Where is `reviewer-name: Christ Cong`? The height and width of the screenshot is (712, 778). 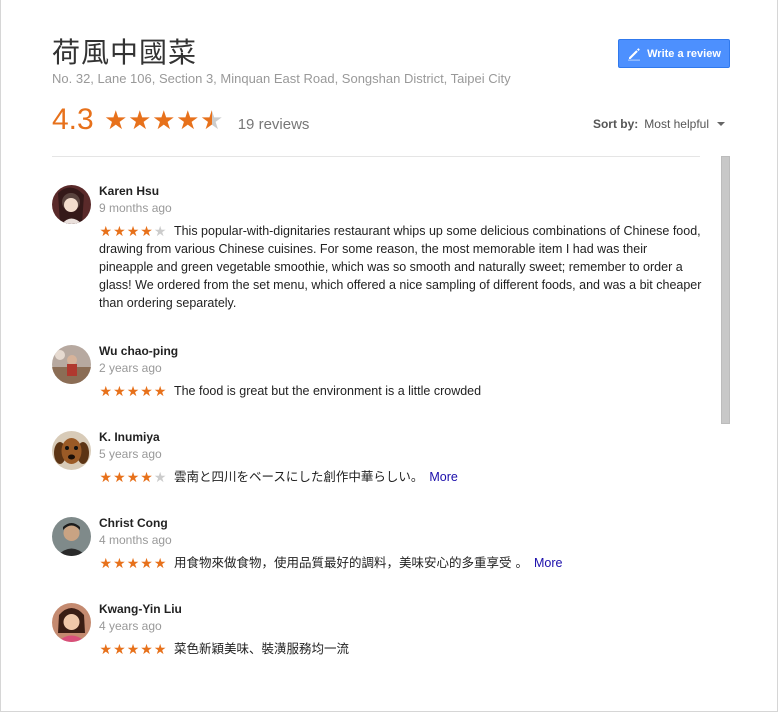
reviewer-name: Christ Cong is located at coordinates (400, 523).